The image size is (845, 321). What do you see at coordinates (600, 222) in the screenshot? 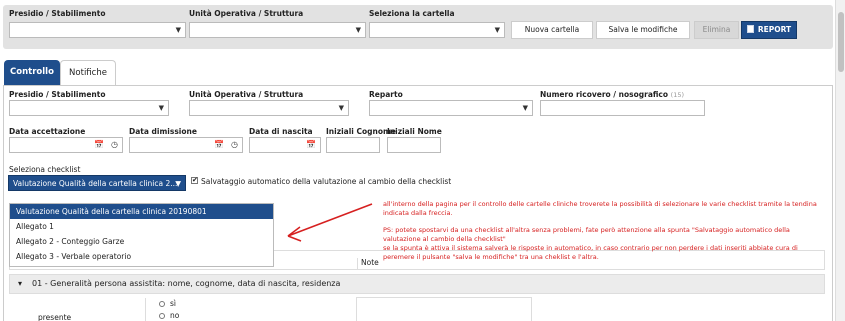
I see `annotation-spacer` at bounding box center [600, 222].